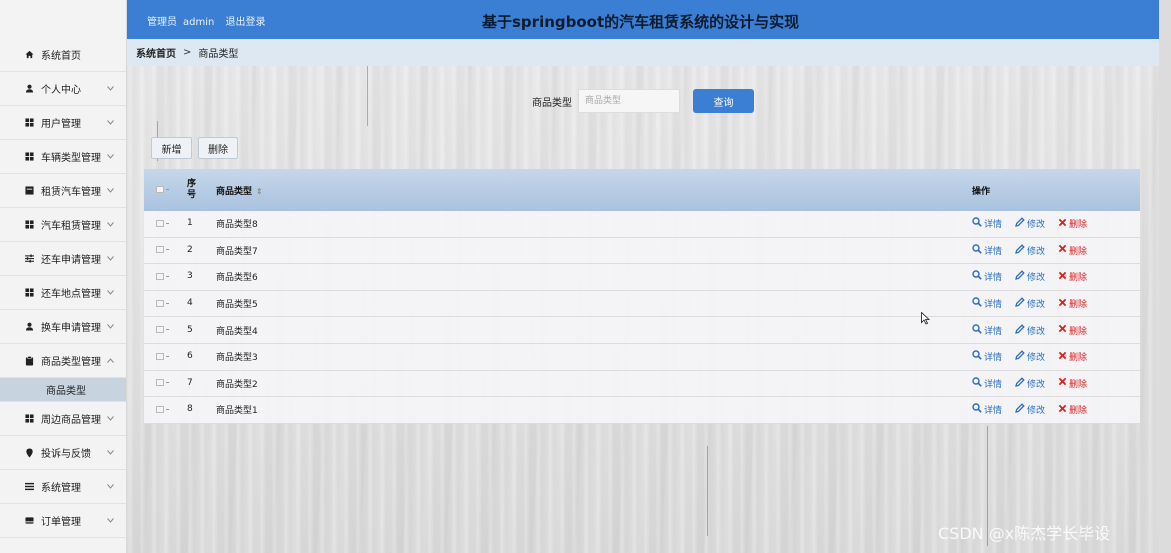  What do you see at coordinates (63, 521) in the screenshot?
I see `sidebar-item: 订单管理` at bounding box center [63, 521].